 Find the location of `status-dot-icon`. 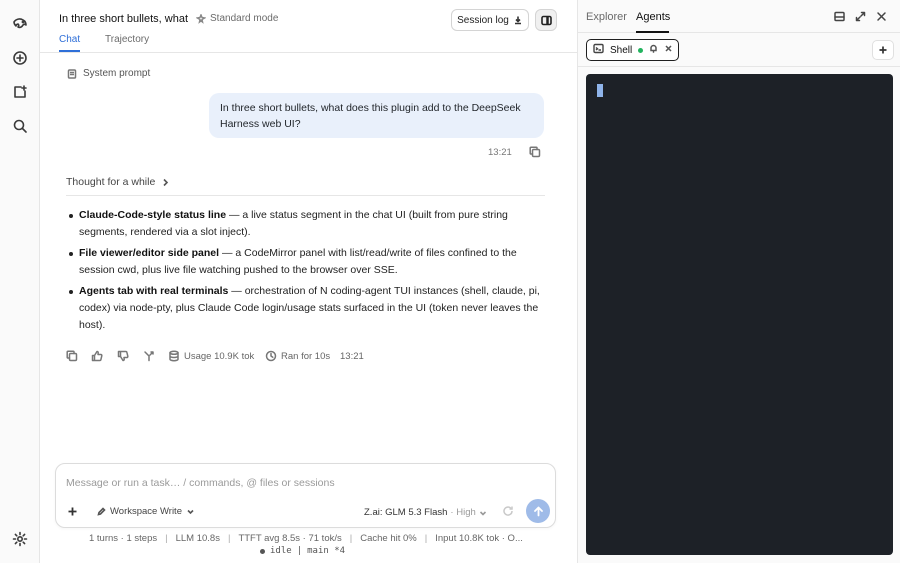

status-dot-icon is located at coordinates (262, 551).